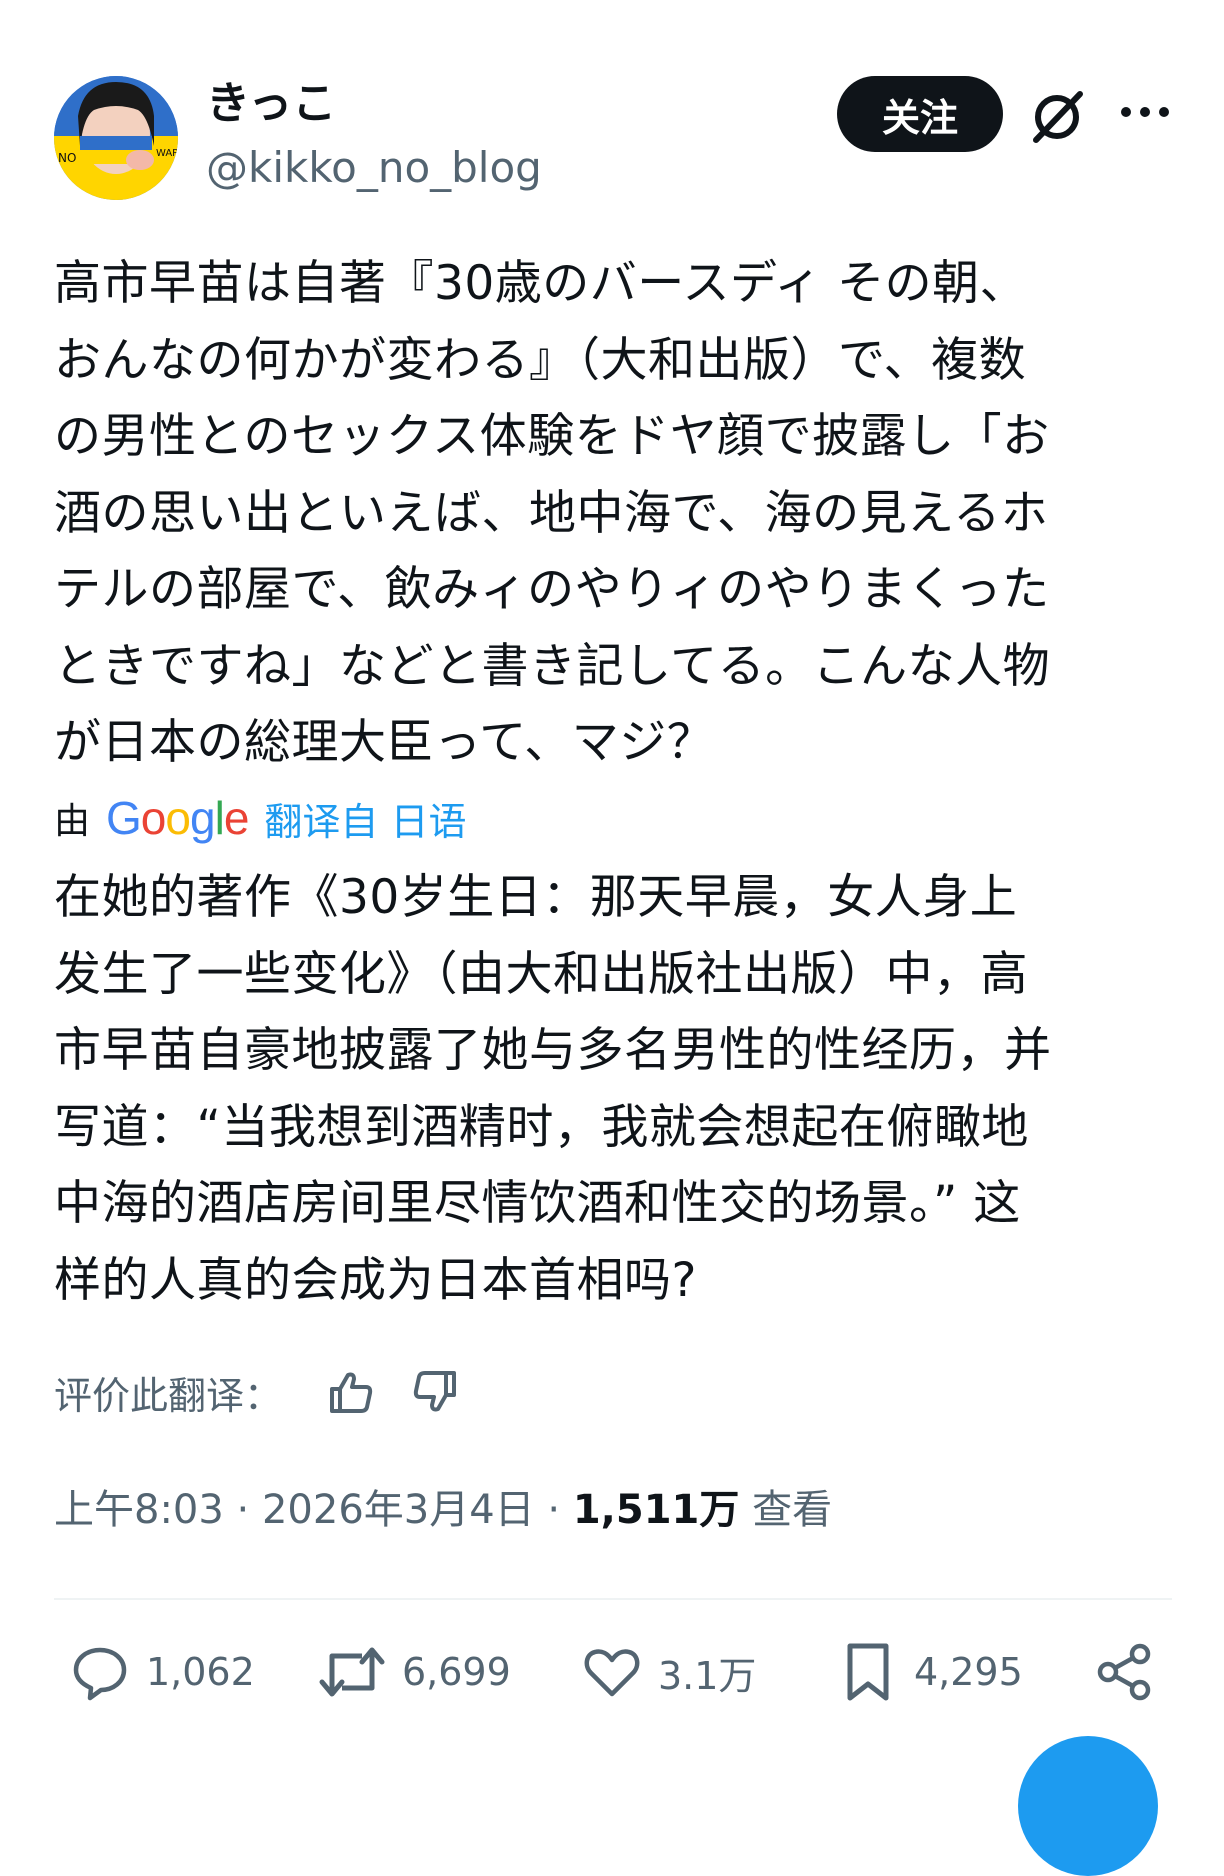  What do you see at coordinates (100, 1674) in the screenshot?
I see `reply-icon` at bounding box center [100, 1674].